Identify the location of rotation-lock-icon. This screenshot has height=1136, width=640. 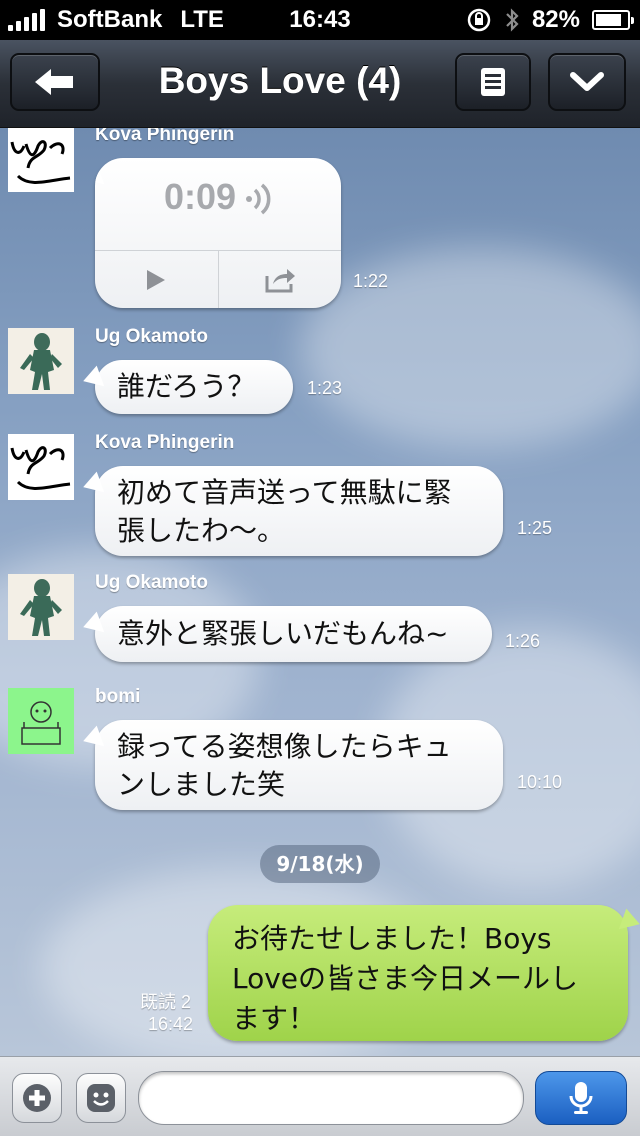
(479, 20).